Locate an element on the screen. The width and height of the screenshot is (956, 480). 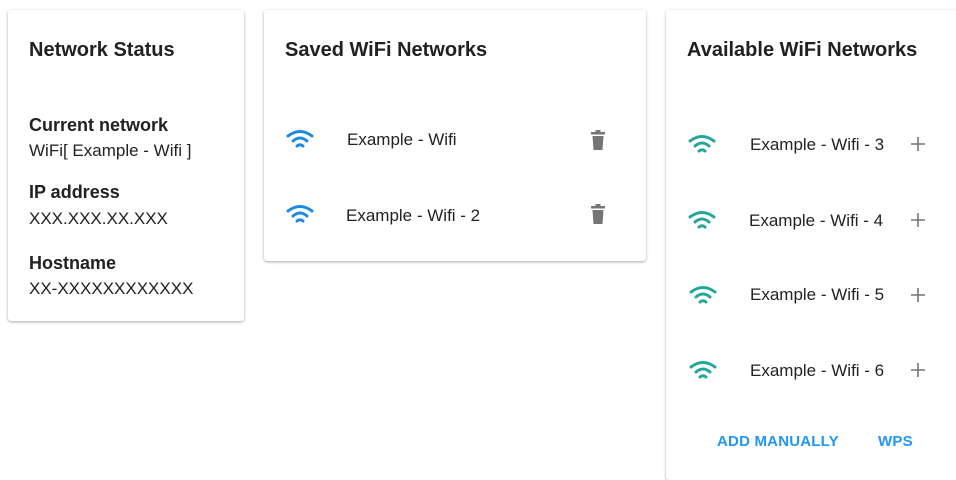
ip-address-label: IP address is located at coordinates (74, 192).